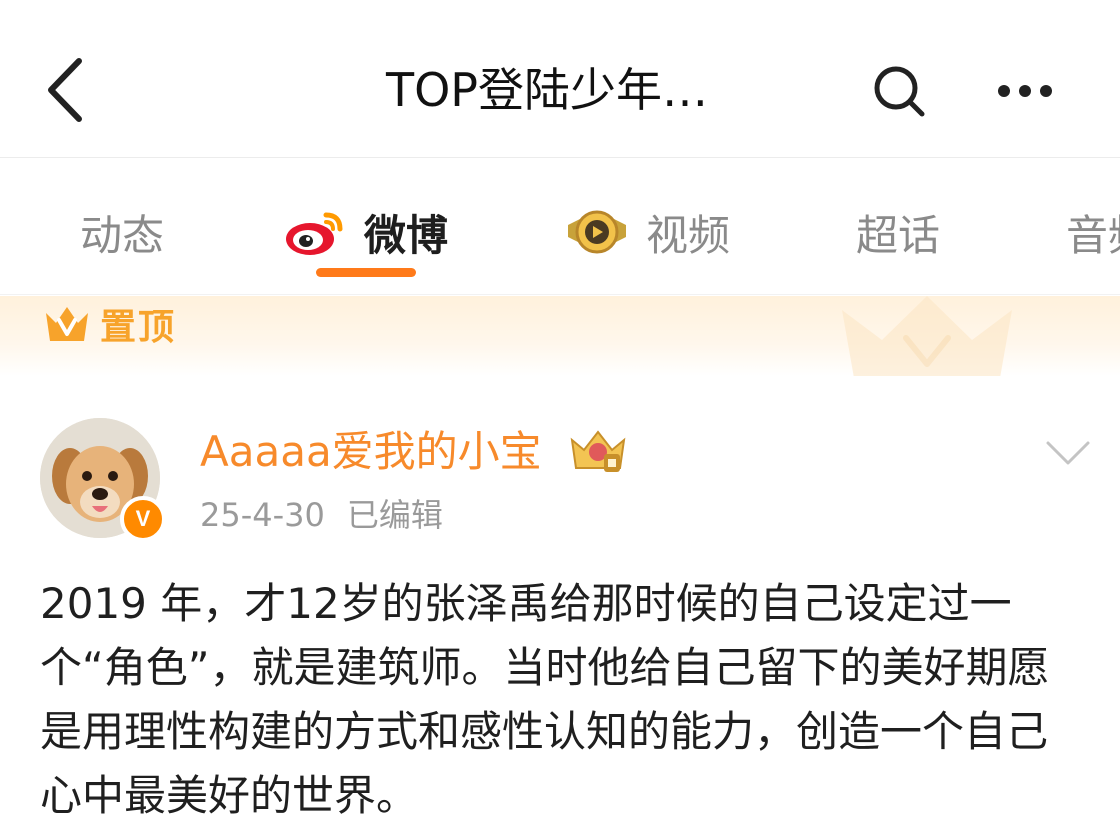  Describe the element at coordinates (138, 327) in the screenshot. I see `pinned-label: 置顶` at that location.